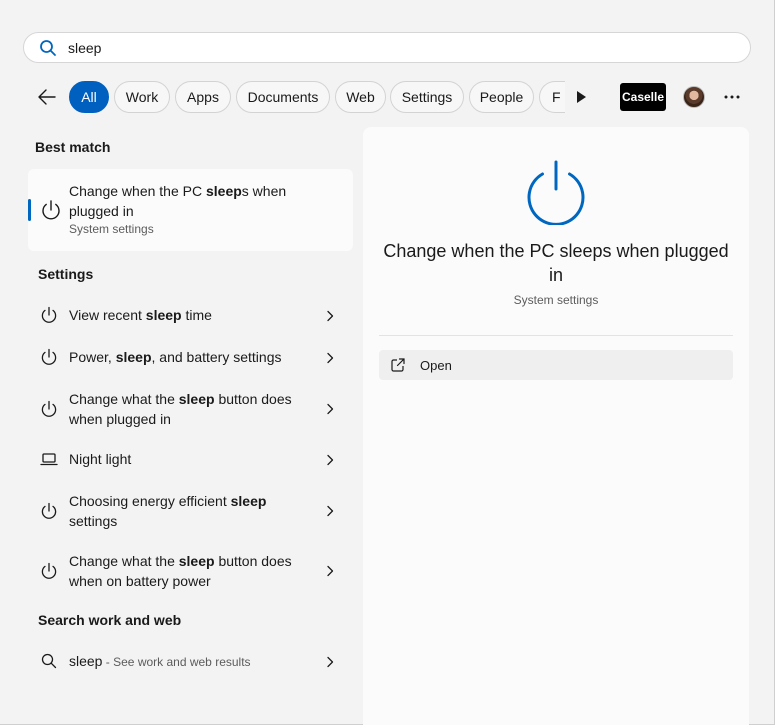 The height and width of the screenshot is (725, 775). Describe the element at coordinates (360, 97) in the screenshot. I see `chip-web: Web` at that location.